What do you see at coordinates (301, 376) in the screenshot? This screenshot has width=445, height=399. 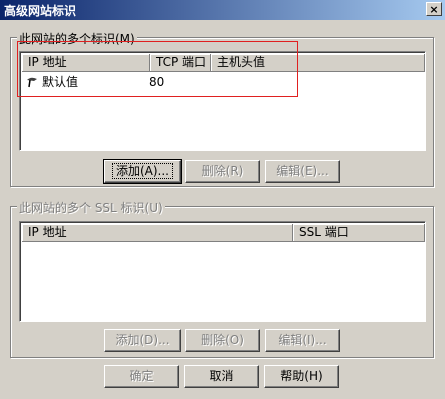 I see `help-button: 帮助(H)` at bounding box center [301, 376].